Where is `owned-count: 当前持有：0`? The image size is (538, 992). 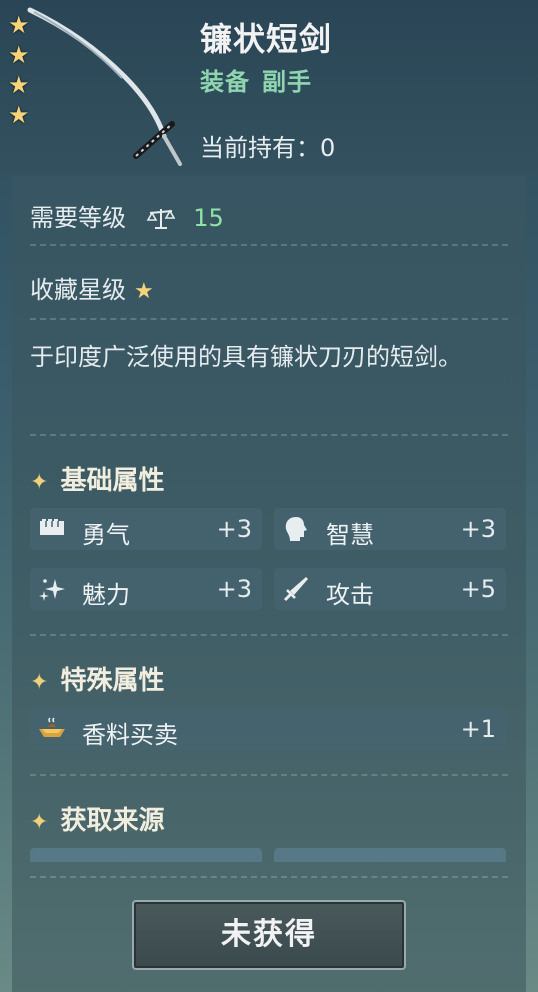
owned-count: 当前持有：0 is located at coordinates (267, 145).